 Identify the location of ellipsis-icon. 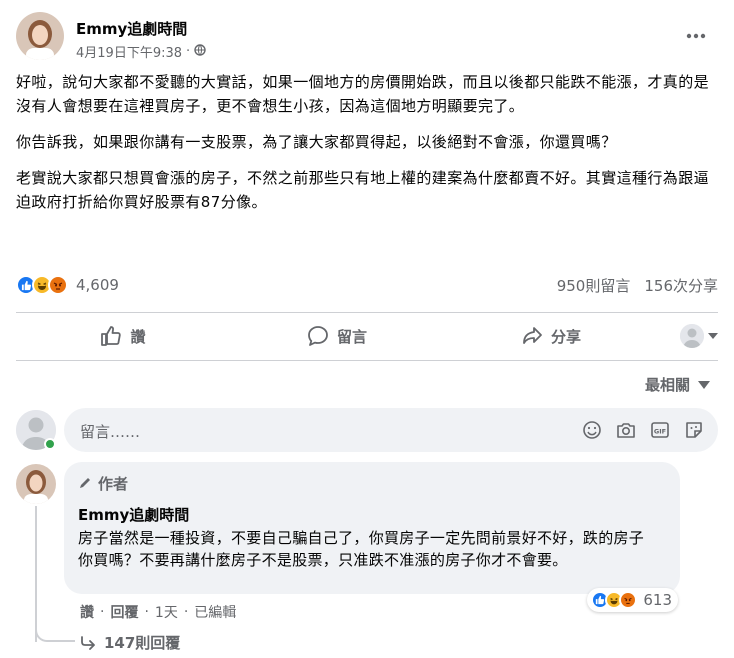
(696, 36).